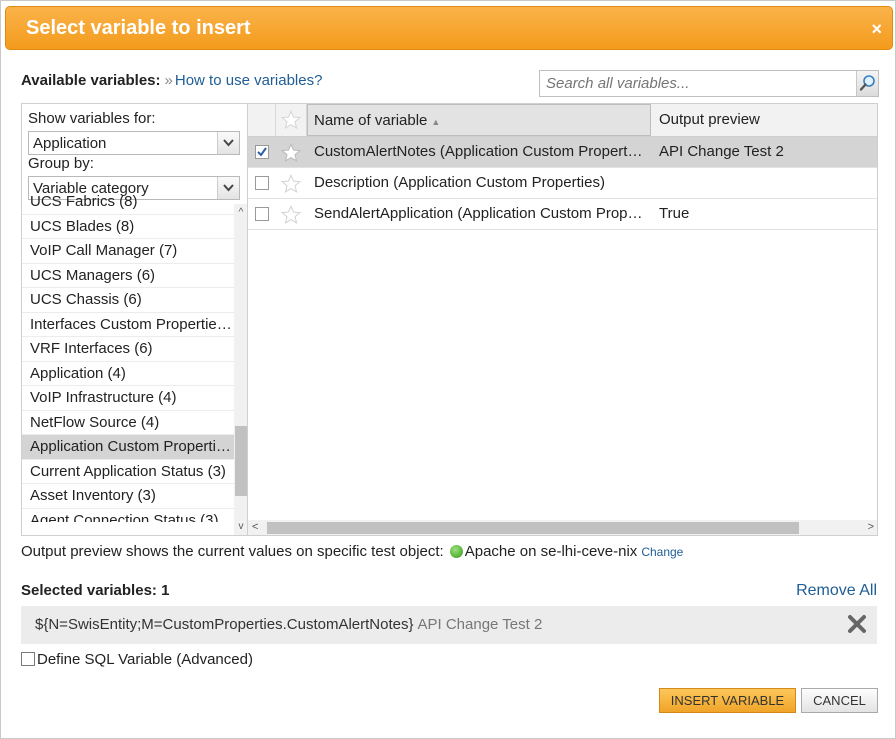  I want to click on dialog-titlebar: Select variable to insert ×, so click(449, 28).